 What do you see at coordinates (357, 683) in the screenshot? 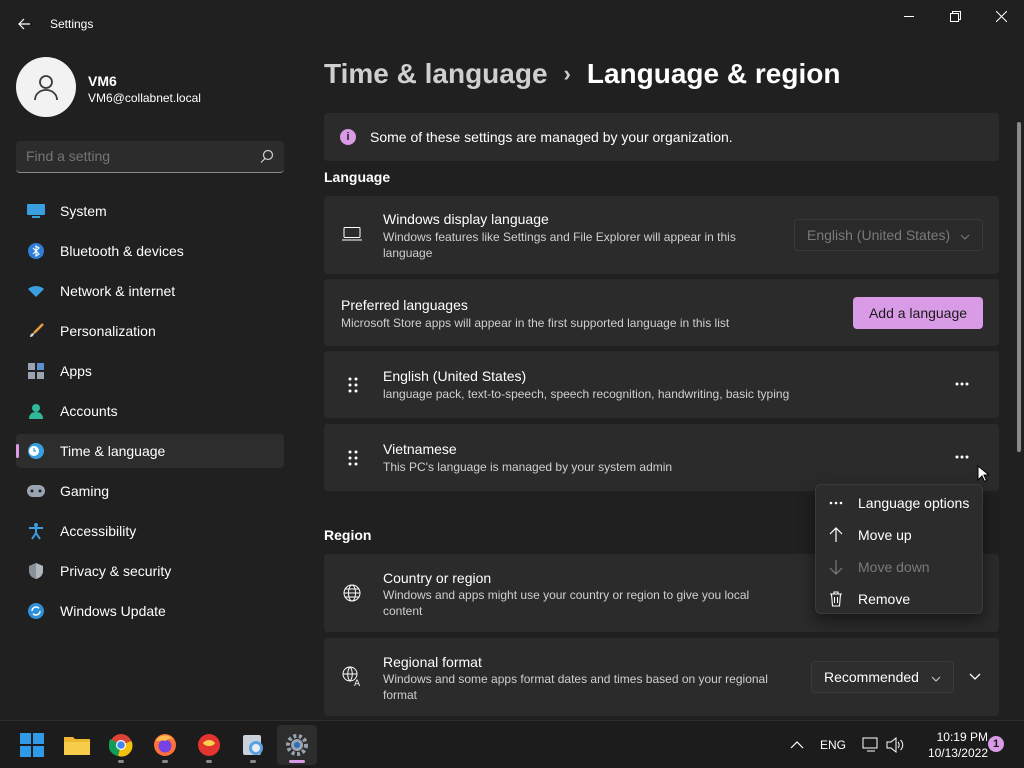
I see `svg-text: A` at bounding box center [357, 683].